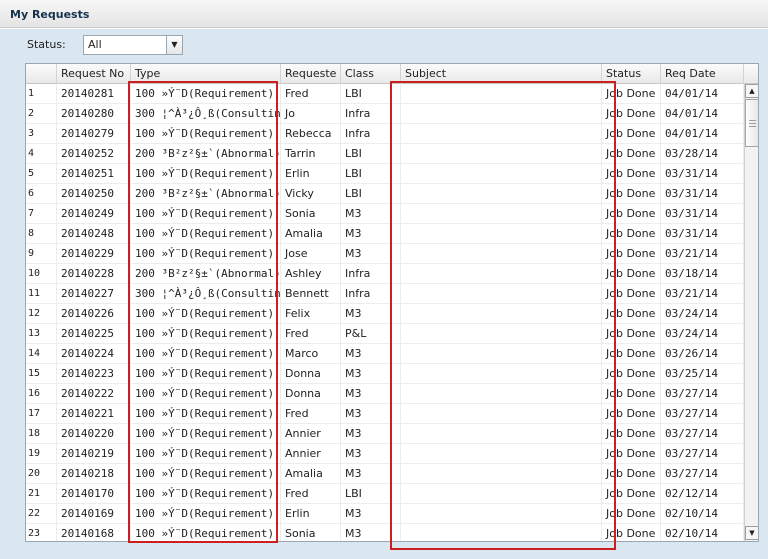 The height and width of the screenshot is (559, 768). I want to click on row-number: 3, so click(41, 134).